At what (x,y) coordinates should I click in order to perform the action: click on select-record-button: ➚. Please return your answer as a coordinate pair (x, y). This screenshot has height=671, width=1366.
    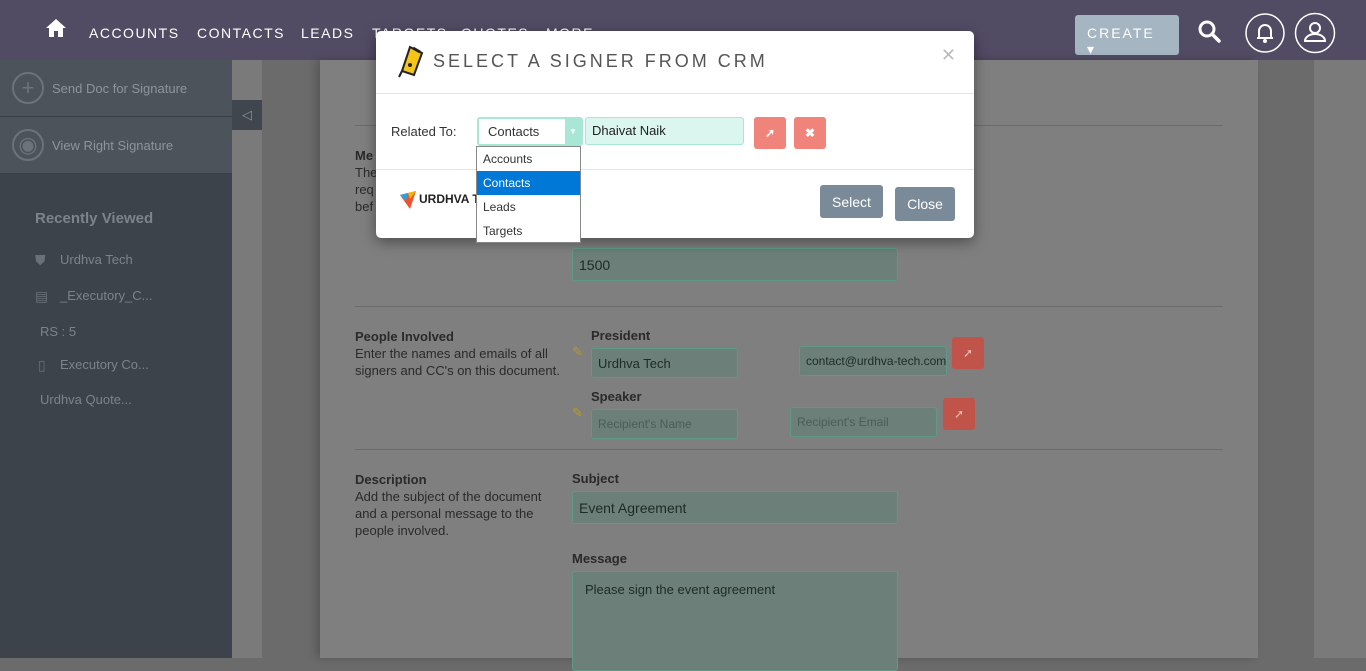
    Looking at the image, I should click on (770, 133).